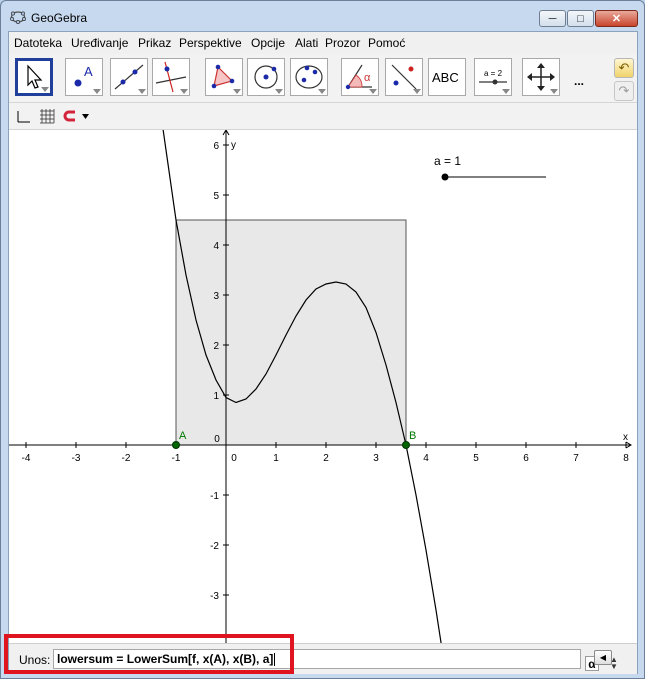 Image resolution: width=645 pixels, height=679 pixels. What do you see at coordinates (214, 596) in the screenshot?
I see `y-tick-label: -3` at bounding box center [214, 596].